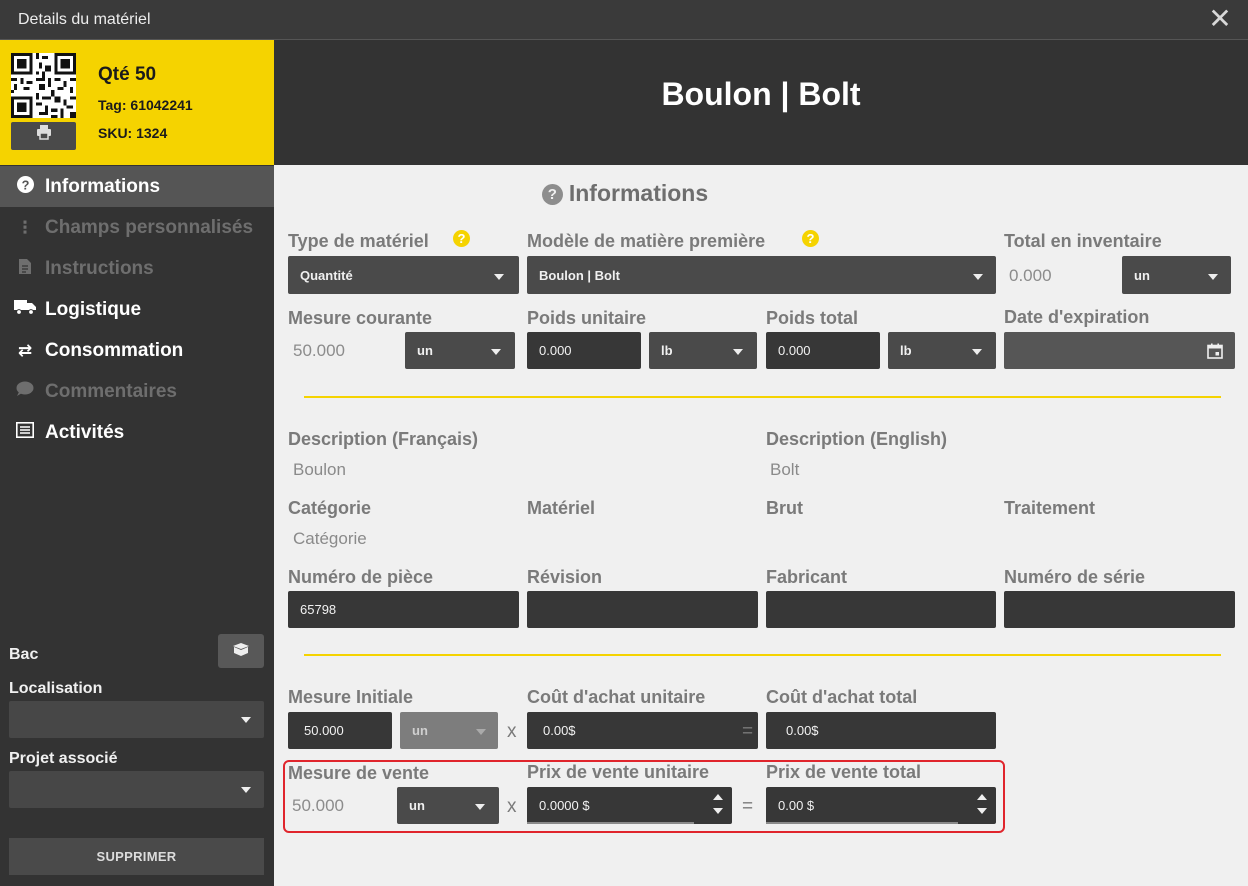 This screenshot has height=886, width=1248. What do you see at coordinates (25, 269) in the screenshot?
I see `document-icon` at bounding box center [25, 269].